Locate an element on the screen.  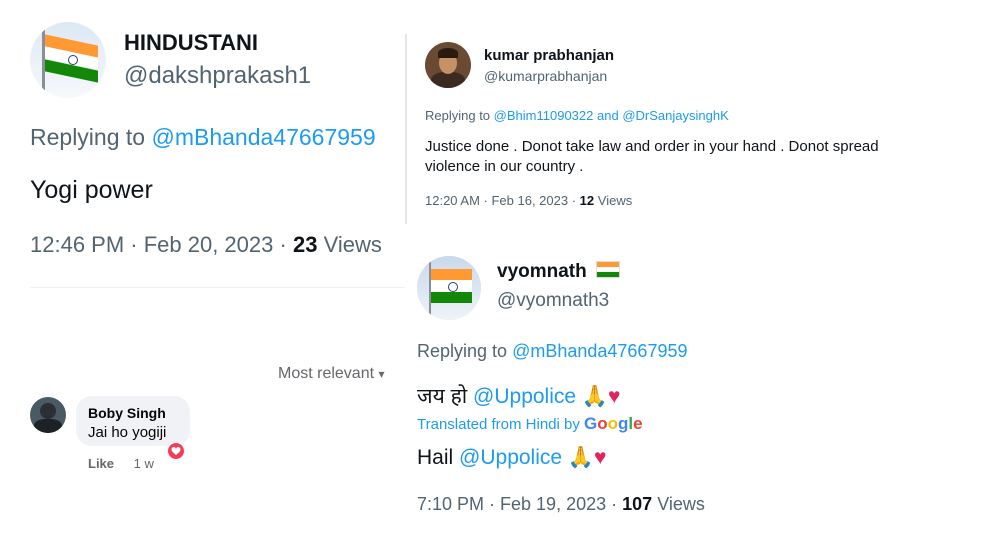
comment-text: Jai ho yogiji is located at coordinates (127, 432).